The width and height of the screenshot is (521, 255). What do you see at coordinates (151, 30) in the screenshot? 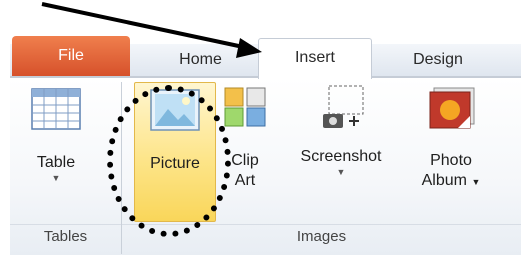
I see `annotation-arrow-icon` at bounding box center [151, 30].